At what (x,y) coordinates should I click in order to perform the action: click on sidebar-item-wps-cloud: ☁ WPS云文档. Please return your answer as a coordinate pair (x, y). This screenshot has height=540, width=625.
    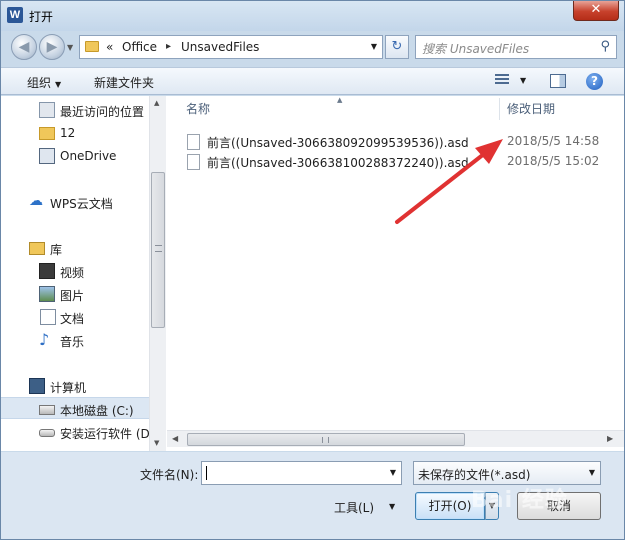
    Looking at the image, I should click on (75, 202).